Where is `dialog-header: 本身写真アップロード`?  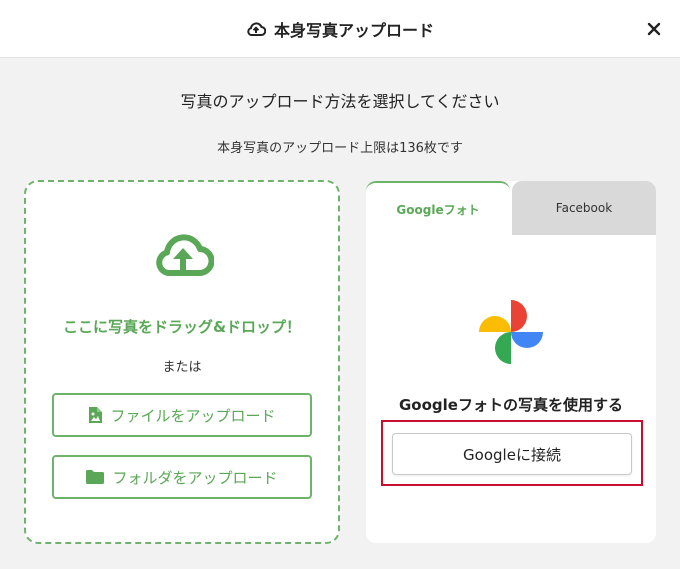 dialog-header: 本身写真アップロード is located at coordinates (340, 29).